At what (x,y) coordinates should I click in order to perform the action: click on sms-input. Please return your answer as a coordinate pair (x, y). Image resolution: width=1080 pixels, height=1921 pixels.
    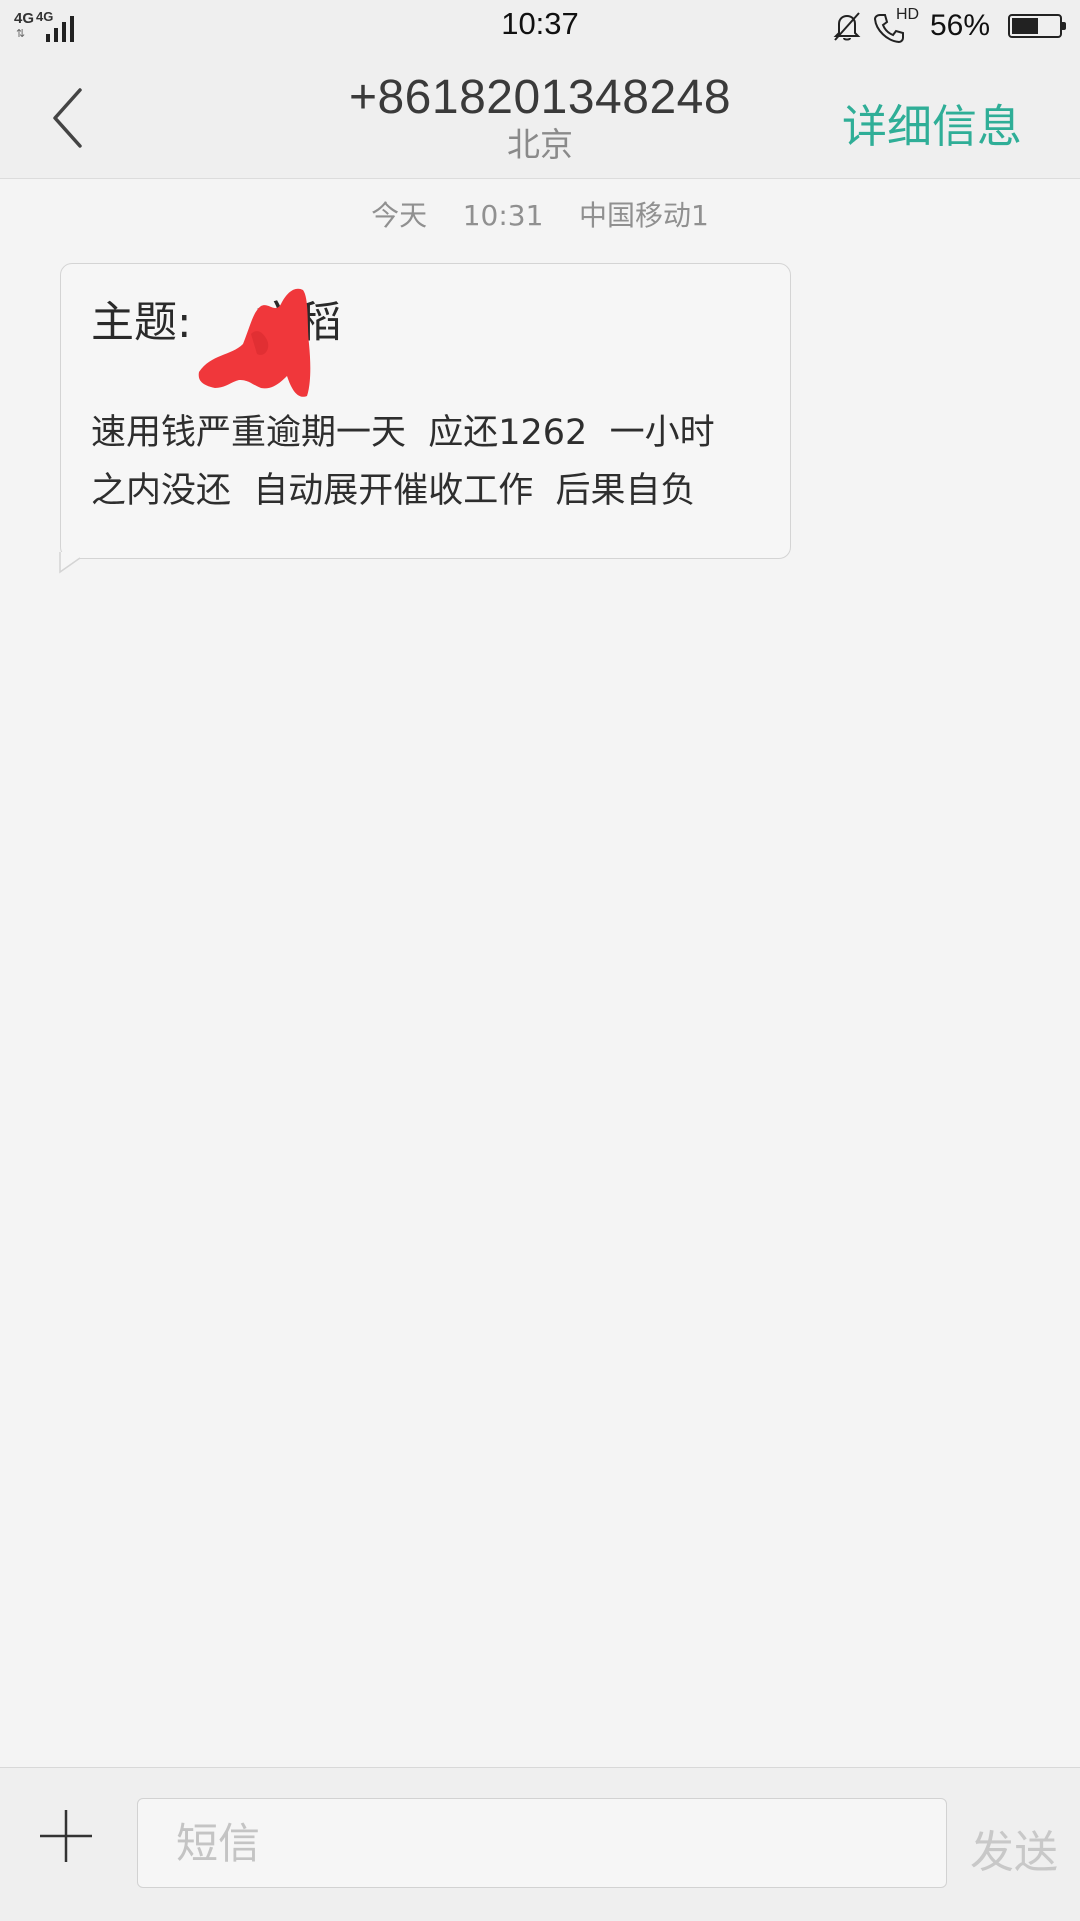
    Looking at the image, I should click on (542, 1843).